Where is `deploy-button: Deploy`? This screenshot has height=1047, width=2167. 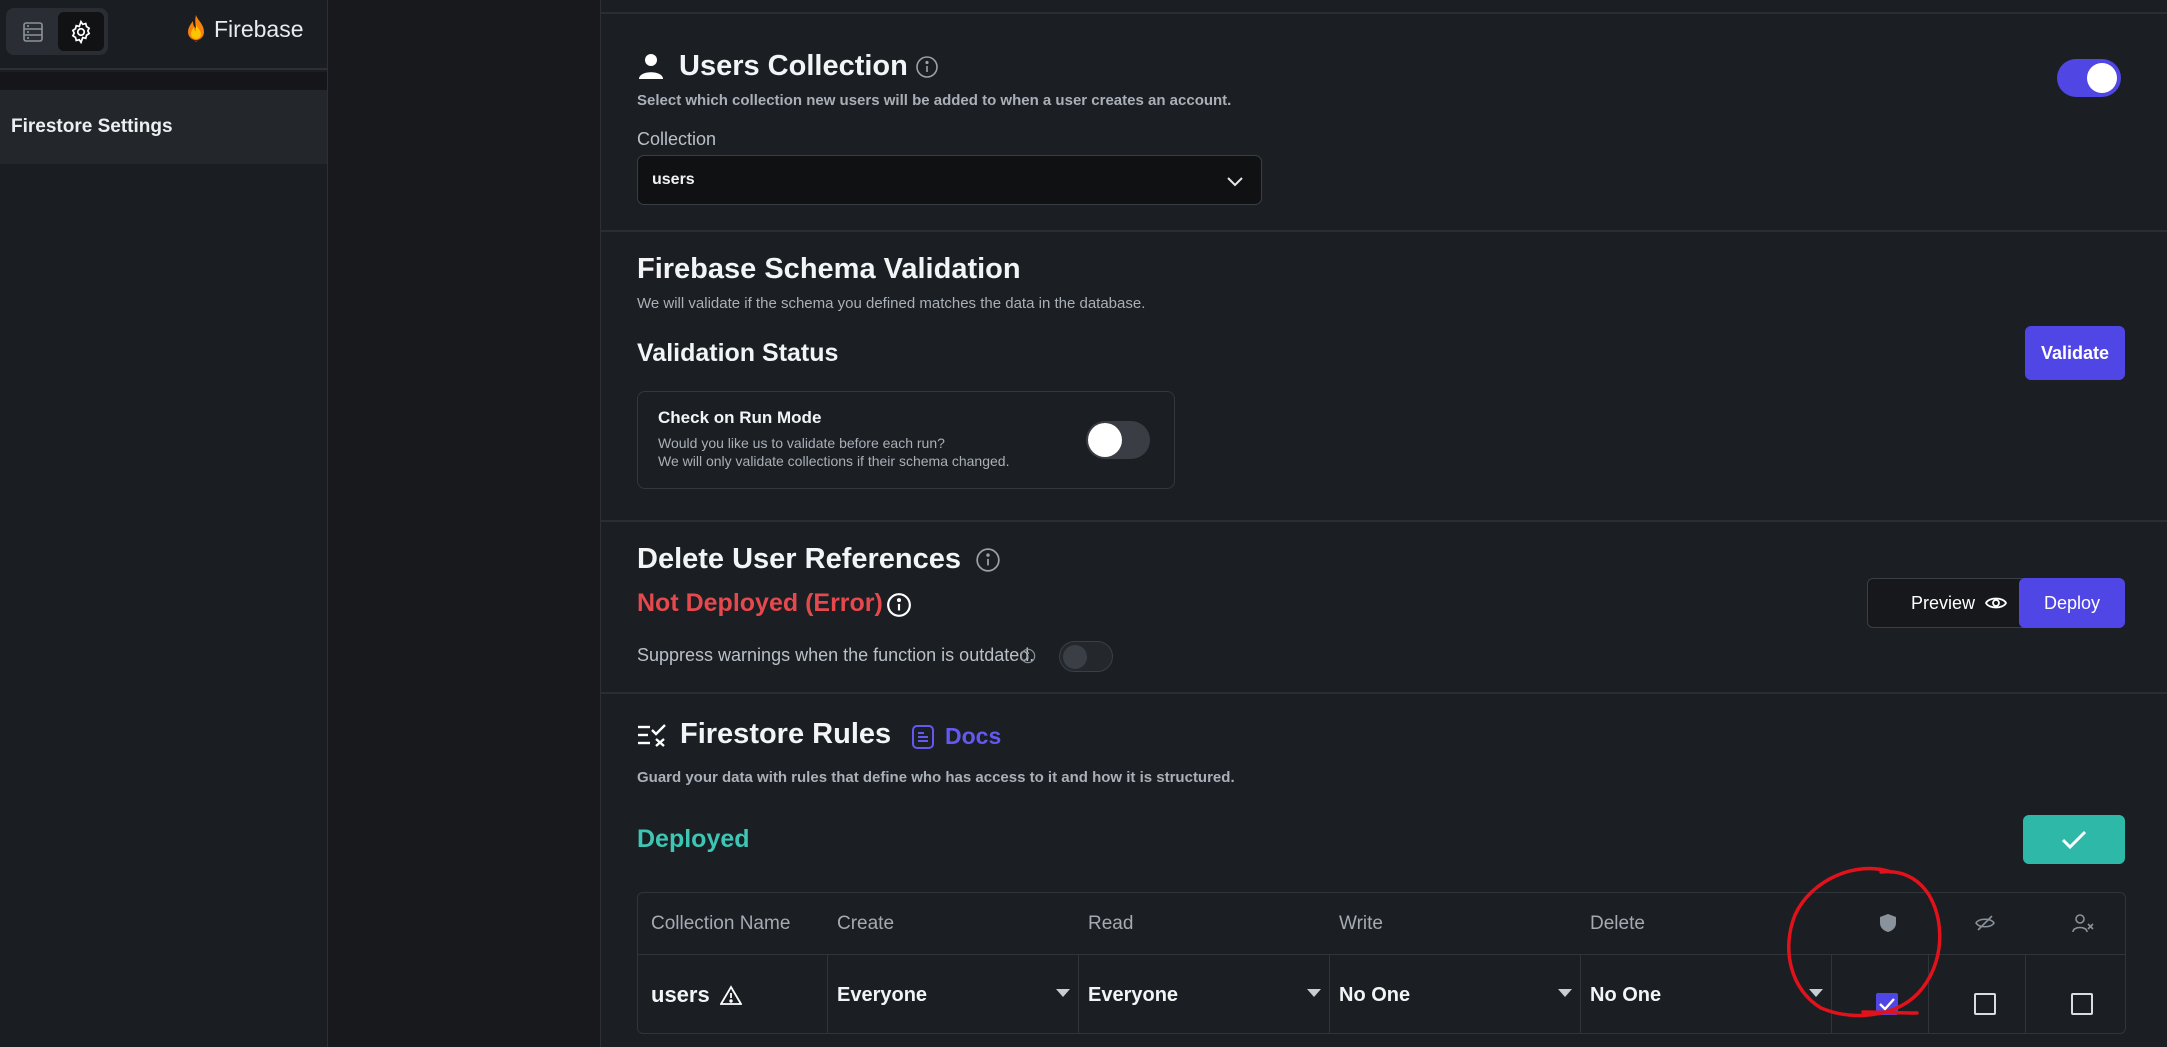 deploy-button: Deploy is located at coordinates (2072, 603).